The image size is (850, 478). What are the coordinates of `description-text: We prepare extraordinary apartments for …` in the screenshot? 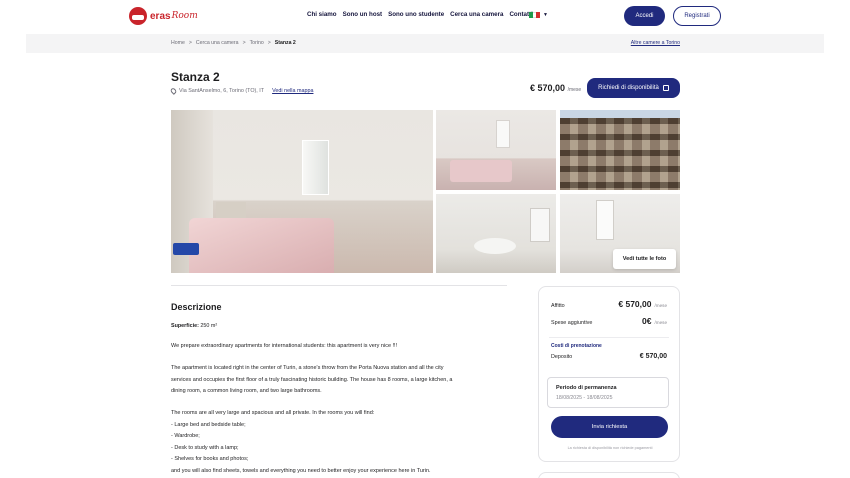 It's located at (338, 409).